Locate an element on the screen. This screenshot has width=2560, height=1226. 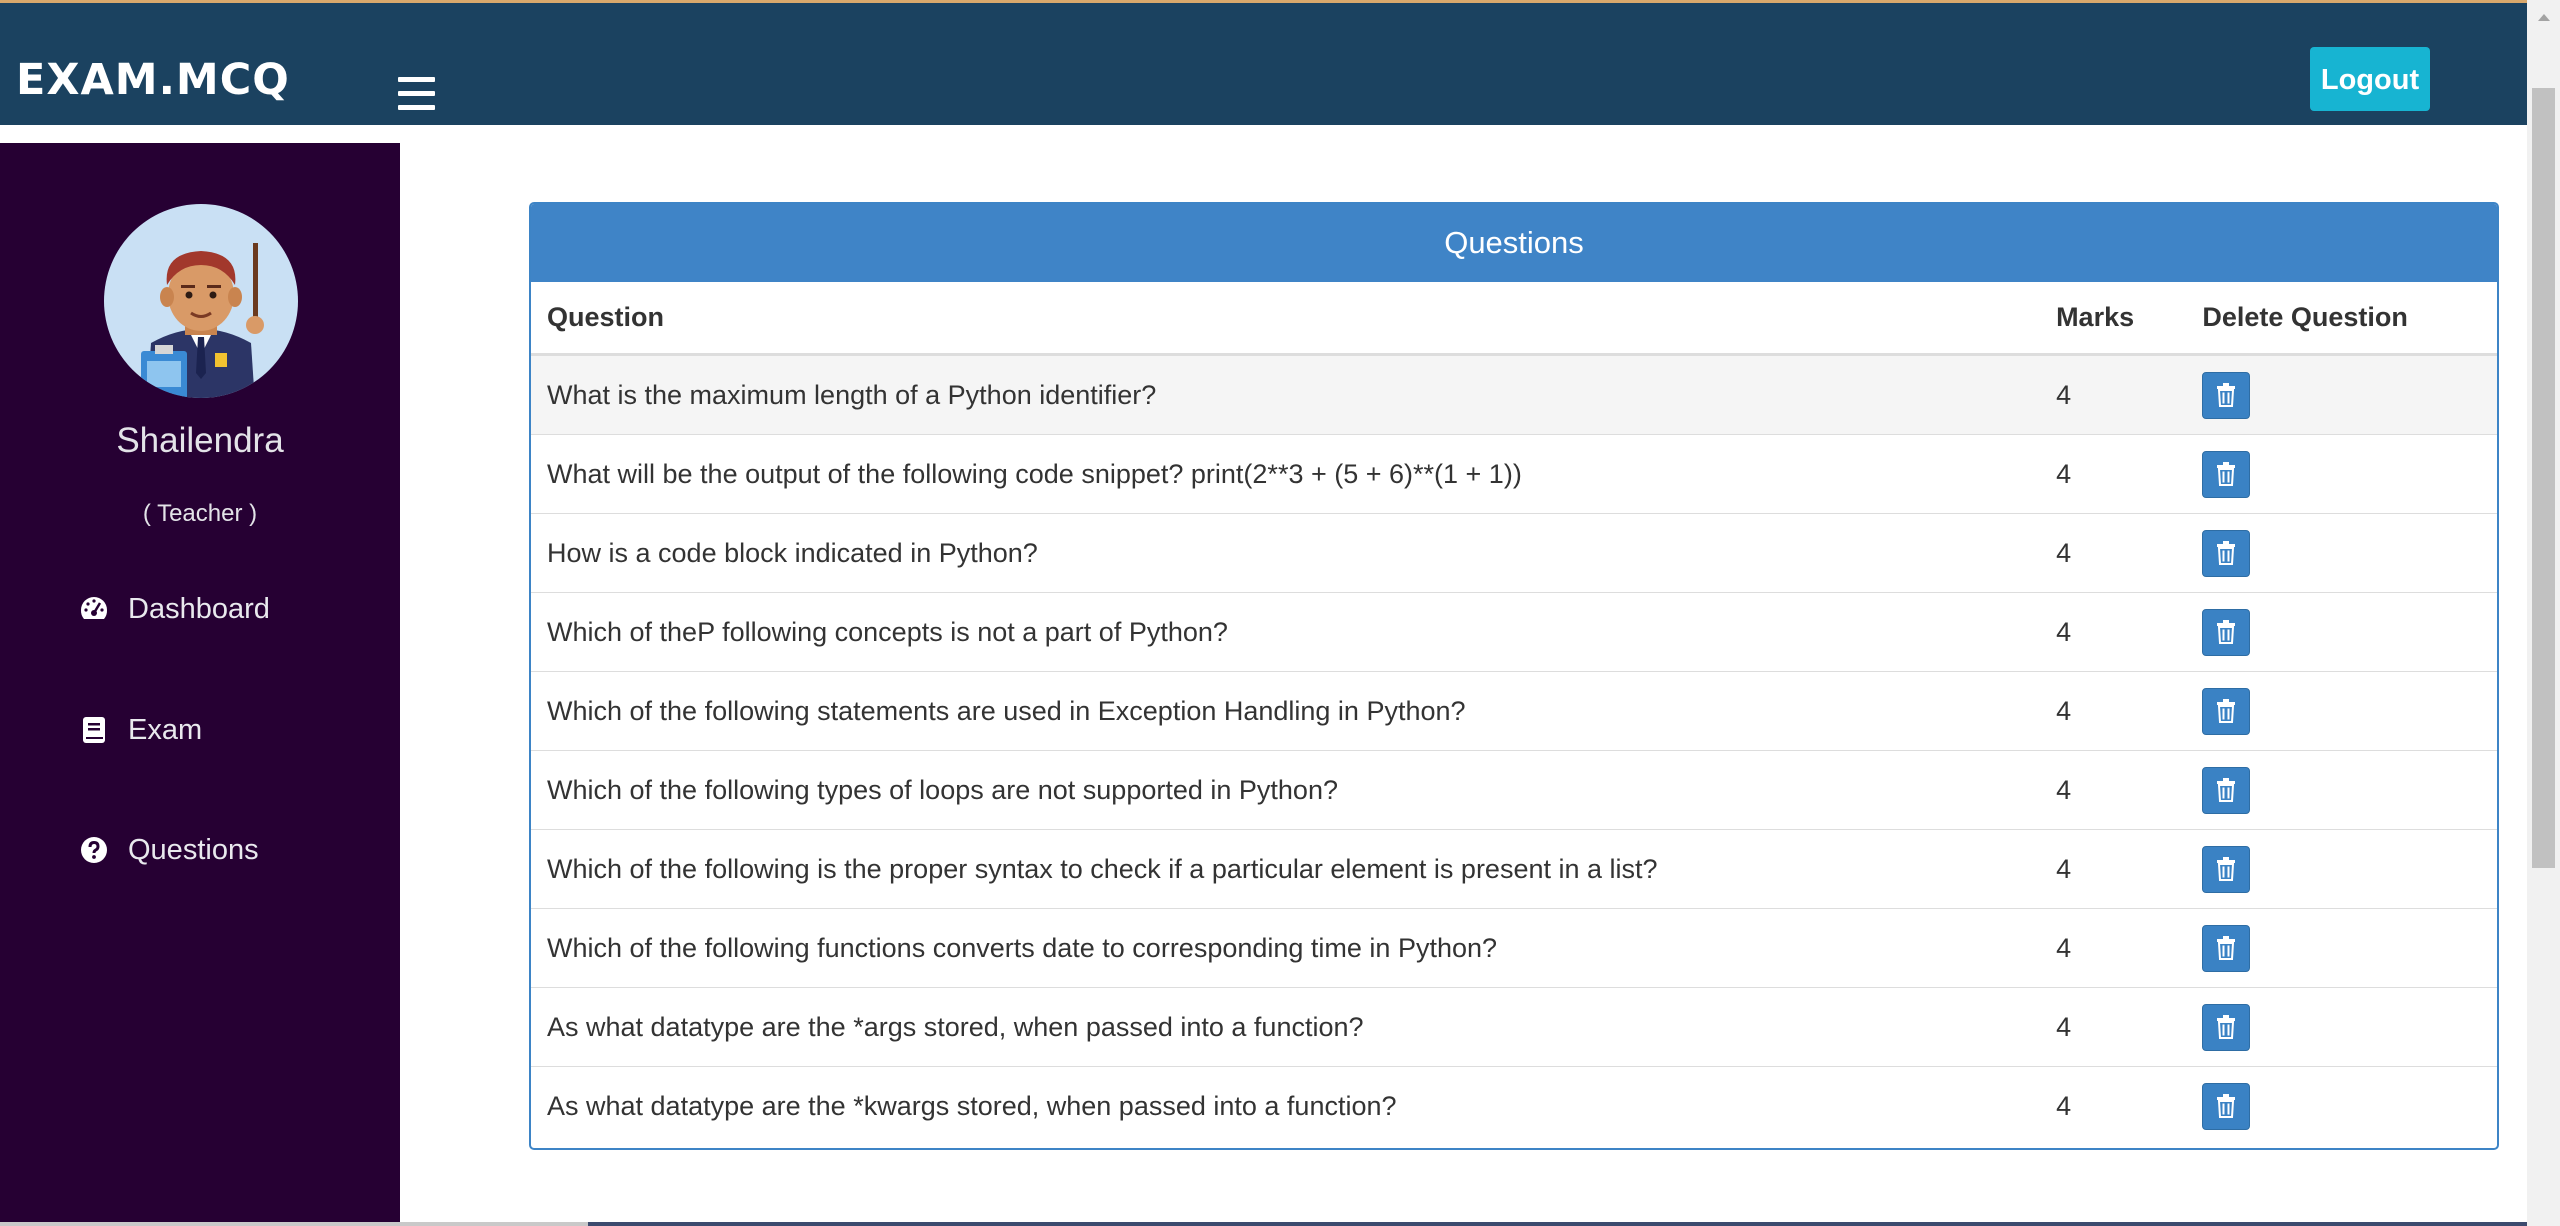
sidebar-item-dashboard: Dashboard is located at coordinates (174, 609).